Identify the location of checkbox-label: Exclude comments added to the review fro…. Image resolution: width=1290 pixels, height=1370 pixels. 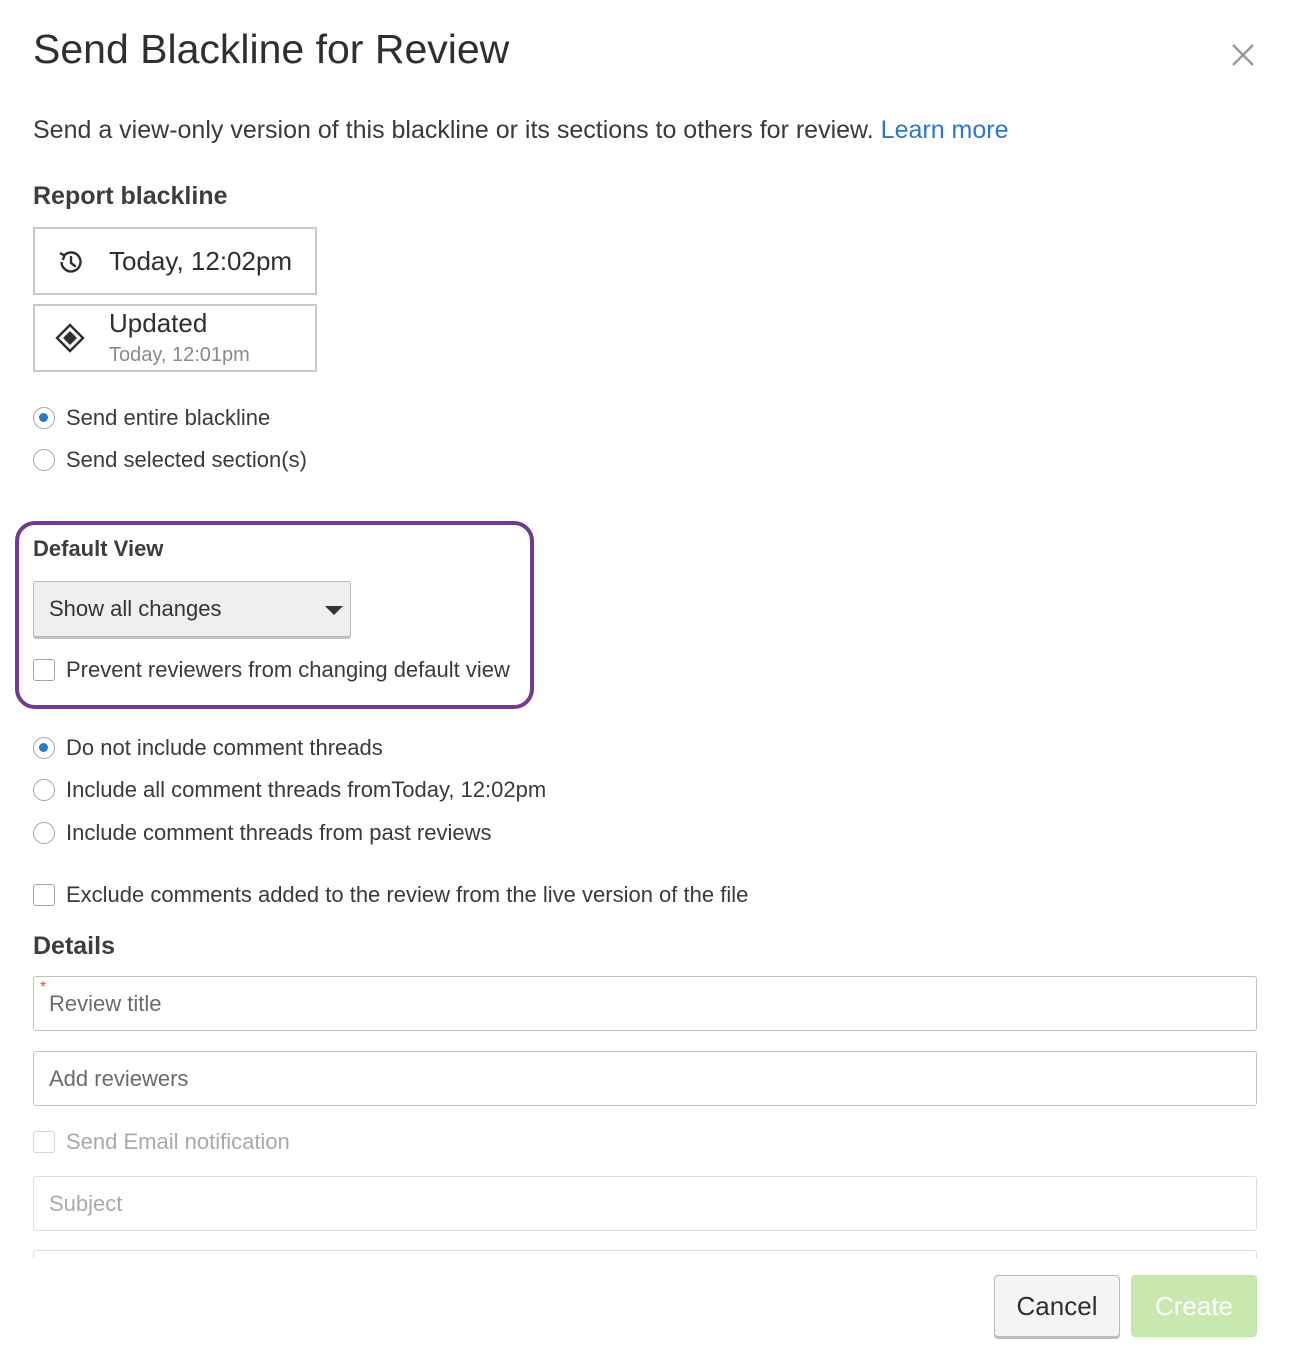
(407, 894).